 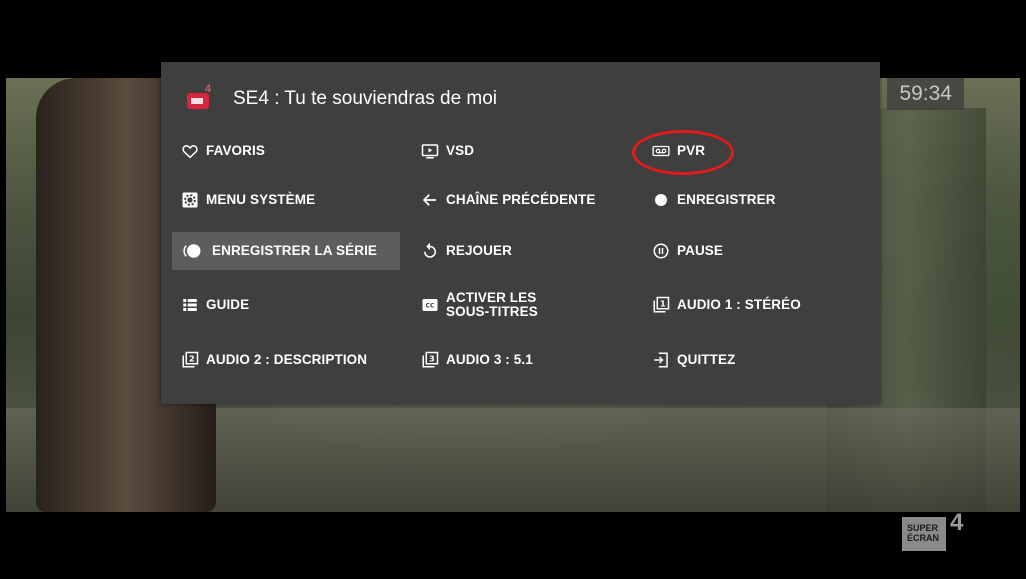 What do you see at coordinates (706, 359) in the screenshot?
I see `menu-item-label: QUITTEZ` at bounding box center [706, 359].